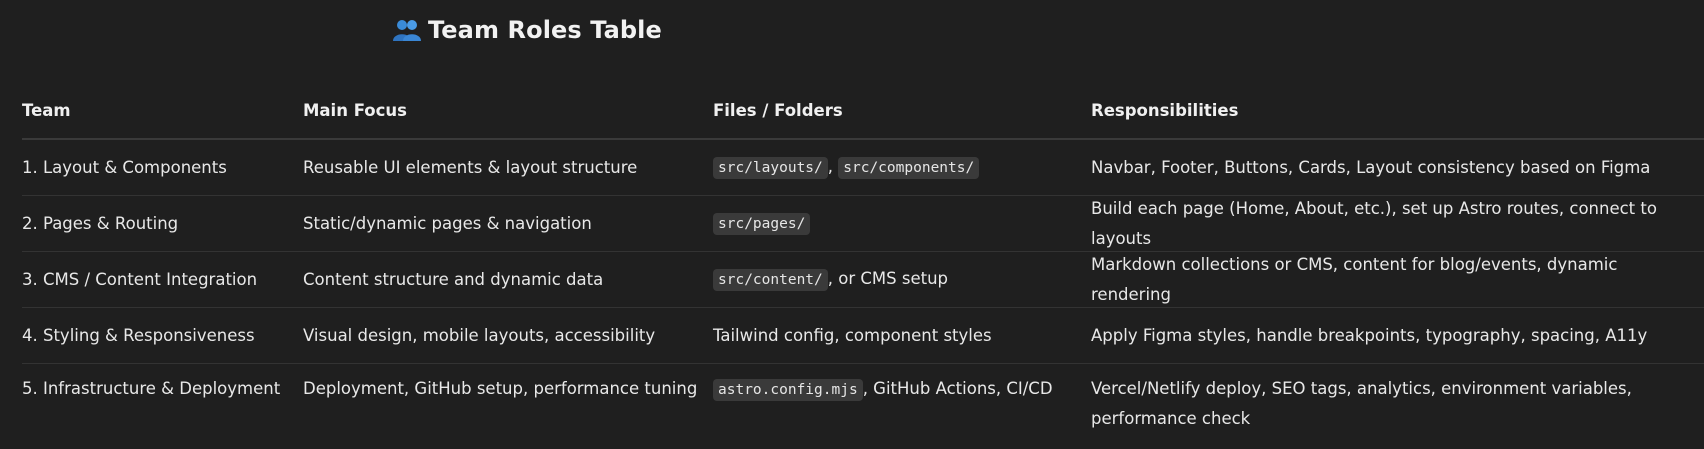 Image resolution: width=1704 pixels, height=449 pixels. I want to click on files-cell: src/content/, or CMS setup, so click(902, 279).